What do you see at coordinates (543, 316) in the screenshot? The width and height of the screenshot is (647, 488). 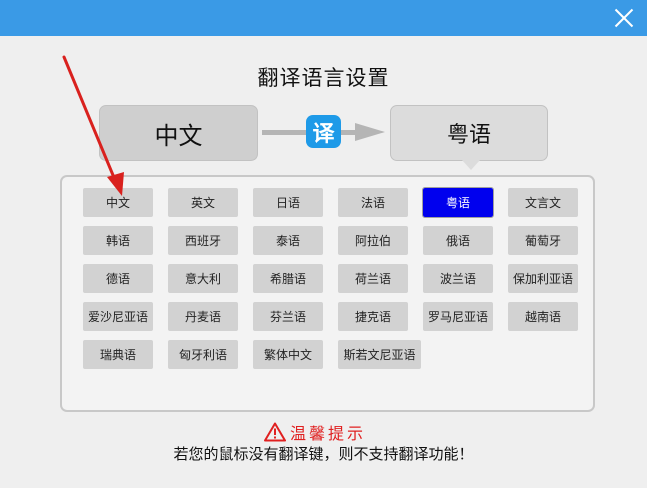 I see `language-button: 越南语` at bounding box center [543, 316].